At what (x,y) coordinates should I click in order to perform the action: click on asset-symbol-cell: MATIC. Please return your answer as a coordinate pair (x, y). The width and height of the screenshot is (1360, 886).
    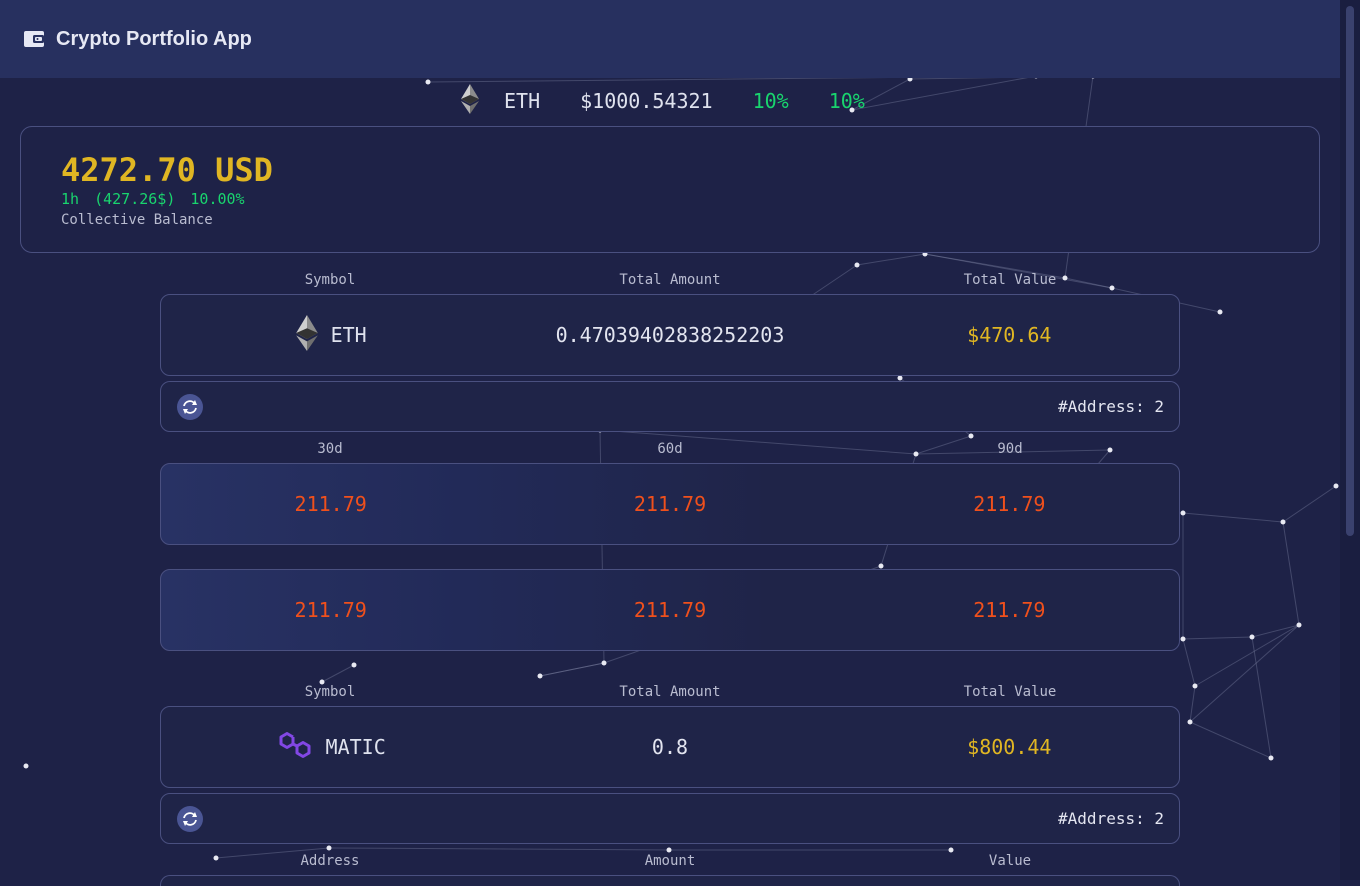
    Looking at the image, I should click on (330, 747).